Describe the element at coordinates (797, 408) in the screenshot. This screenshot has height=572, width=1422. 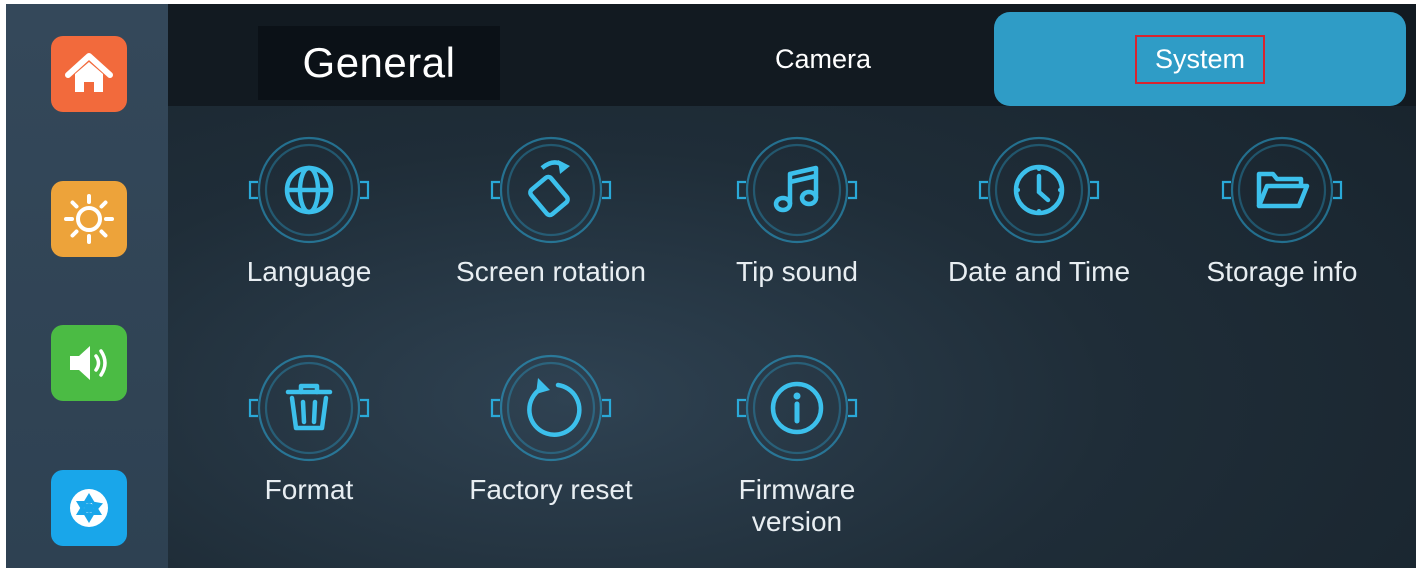
I see `info-icon` at that location.